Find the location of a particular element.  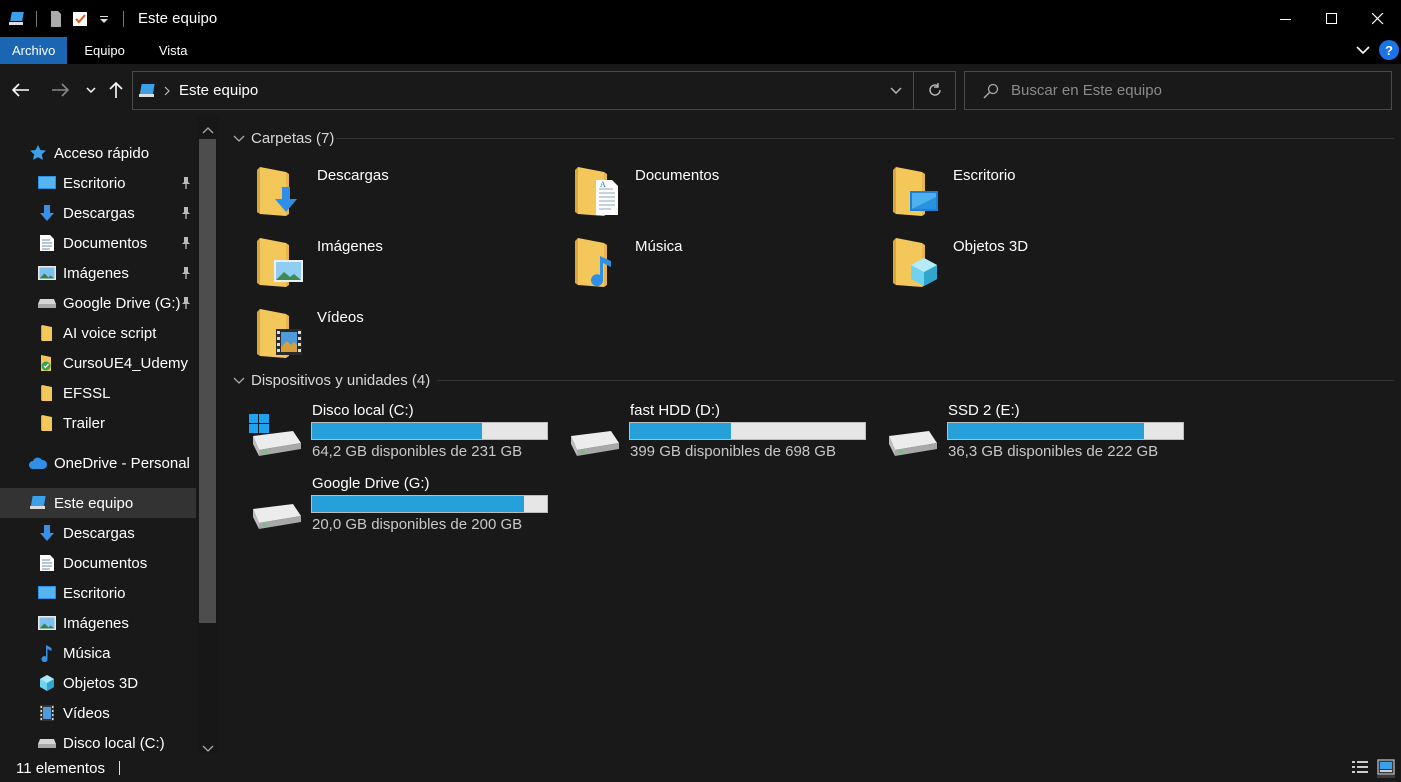

folder-descargas: Descargas is located at coordinates (374, 192).